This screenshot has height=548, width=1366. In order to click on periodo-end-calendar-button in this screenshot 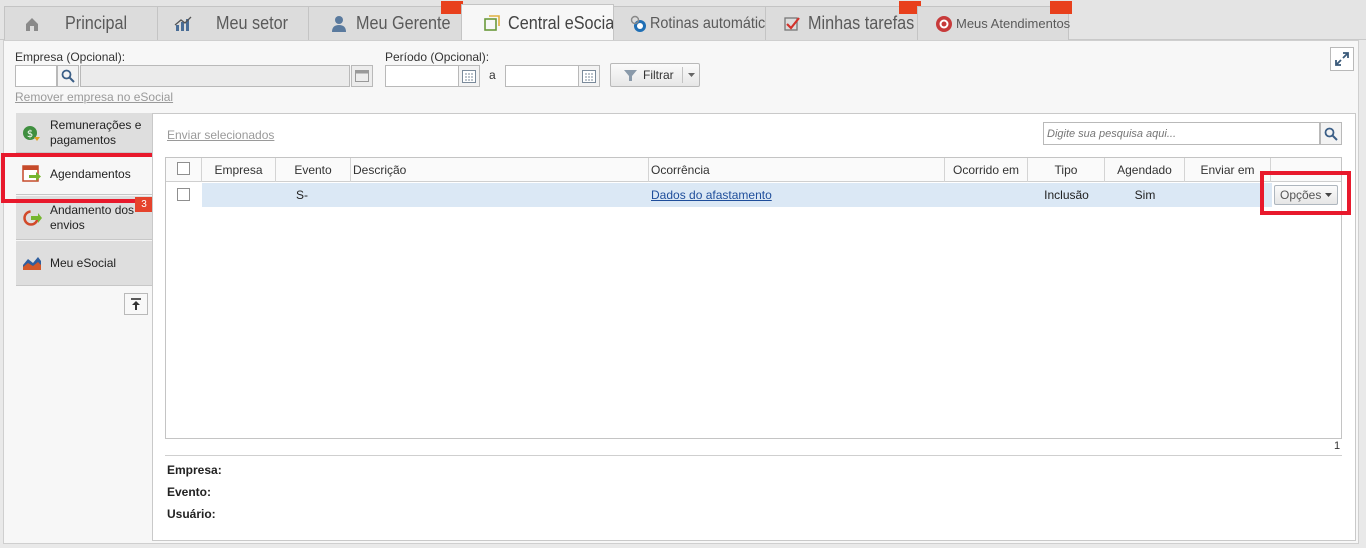, I will do `click(589, 76)`.